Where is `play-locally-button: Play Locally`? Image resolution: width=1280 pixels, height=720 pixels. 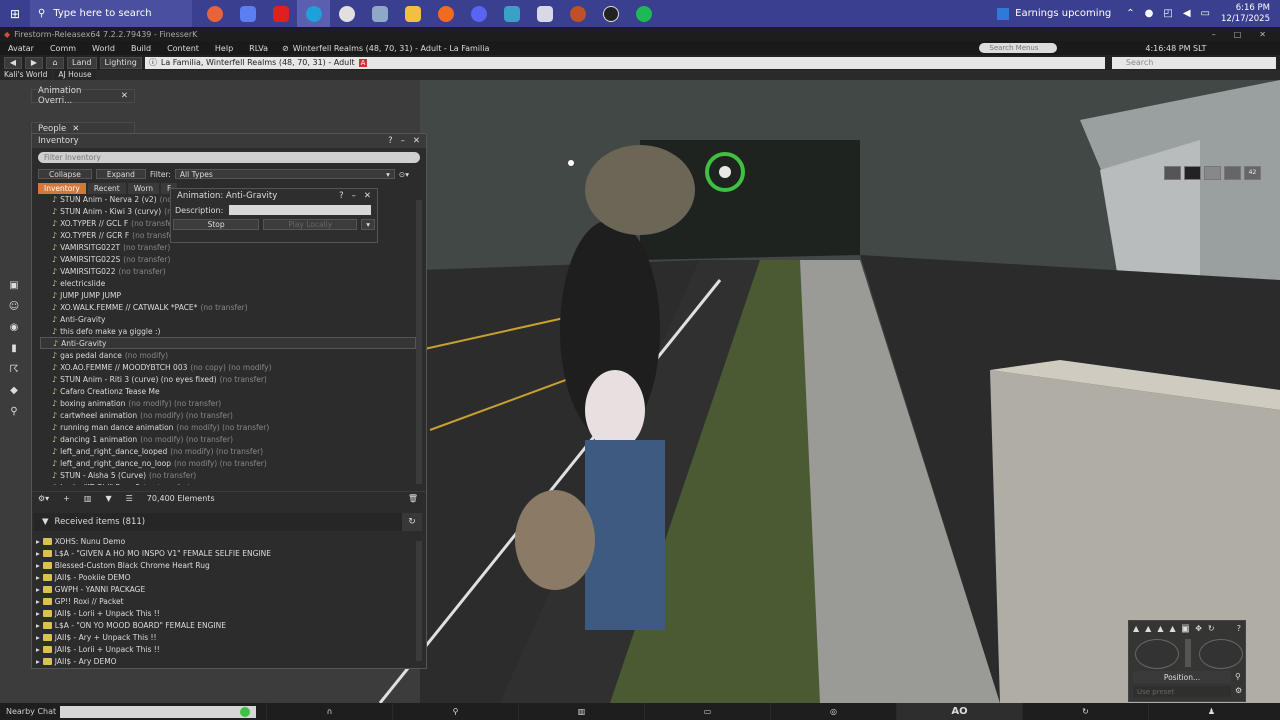
play-locally-button: Play Locally is located at coordinates (310, 224).